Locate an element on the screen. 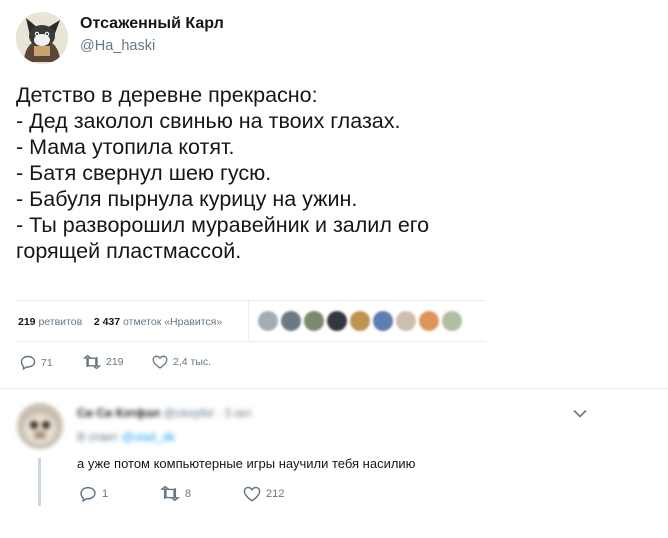 The width and height of the screenshot is (668, 538). retweets-stat: 219 ретвитов is located at coordinates (50, 322).